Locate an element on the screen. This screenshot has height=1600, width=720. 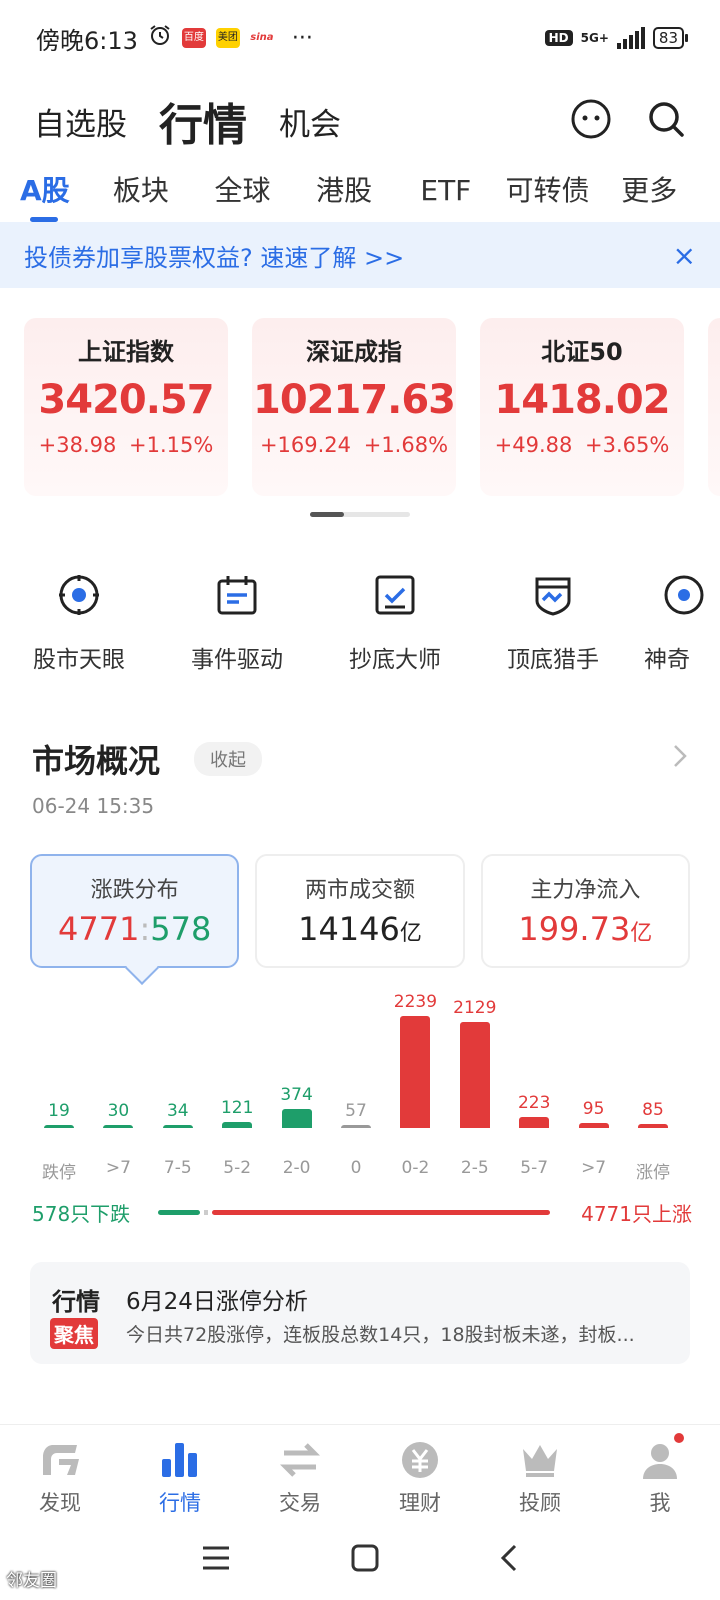
shield-wave-icon is located at coordinates (553, 596).